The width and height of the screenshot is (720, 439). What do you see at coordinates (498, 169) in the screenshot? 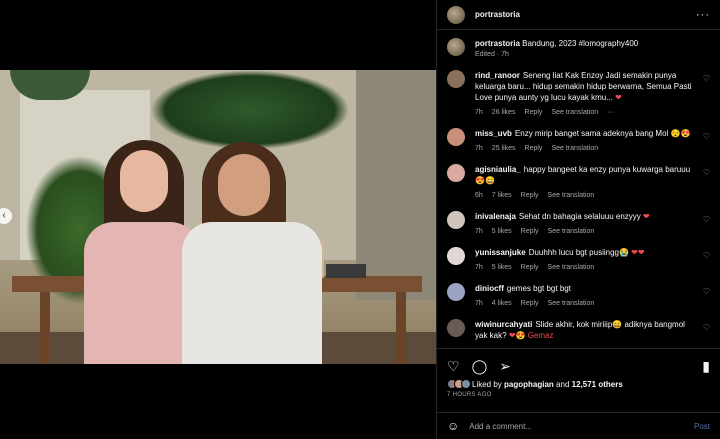
I see `comment-username: agisniaulia_` at bounding box center [498, 169].